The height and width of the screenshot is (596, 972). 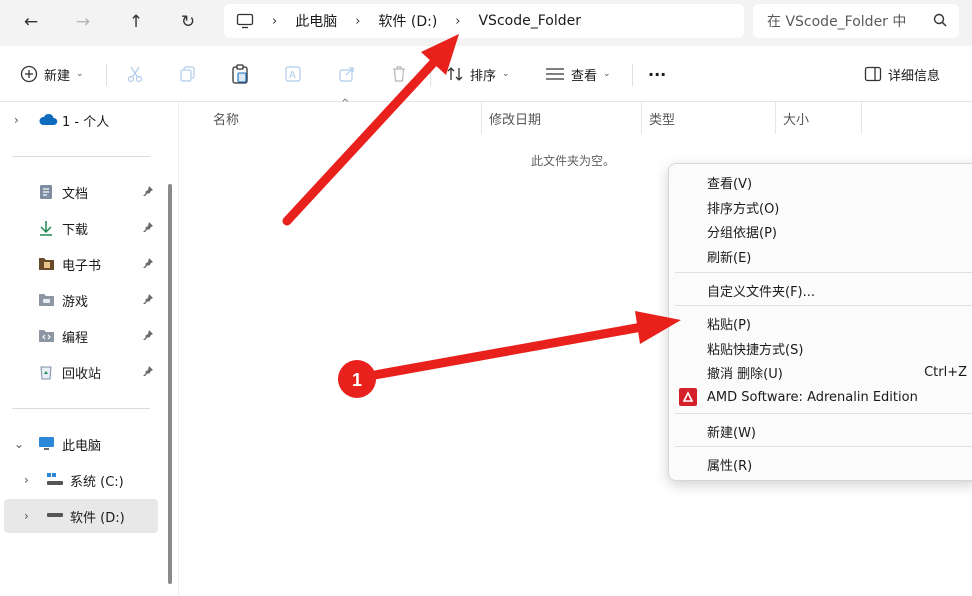 What do you see at coordinates (730, 466) in the screenshot?
I see `menu-item-label: 属性(R)` at bounding box center [730, 466].